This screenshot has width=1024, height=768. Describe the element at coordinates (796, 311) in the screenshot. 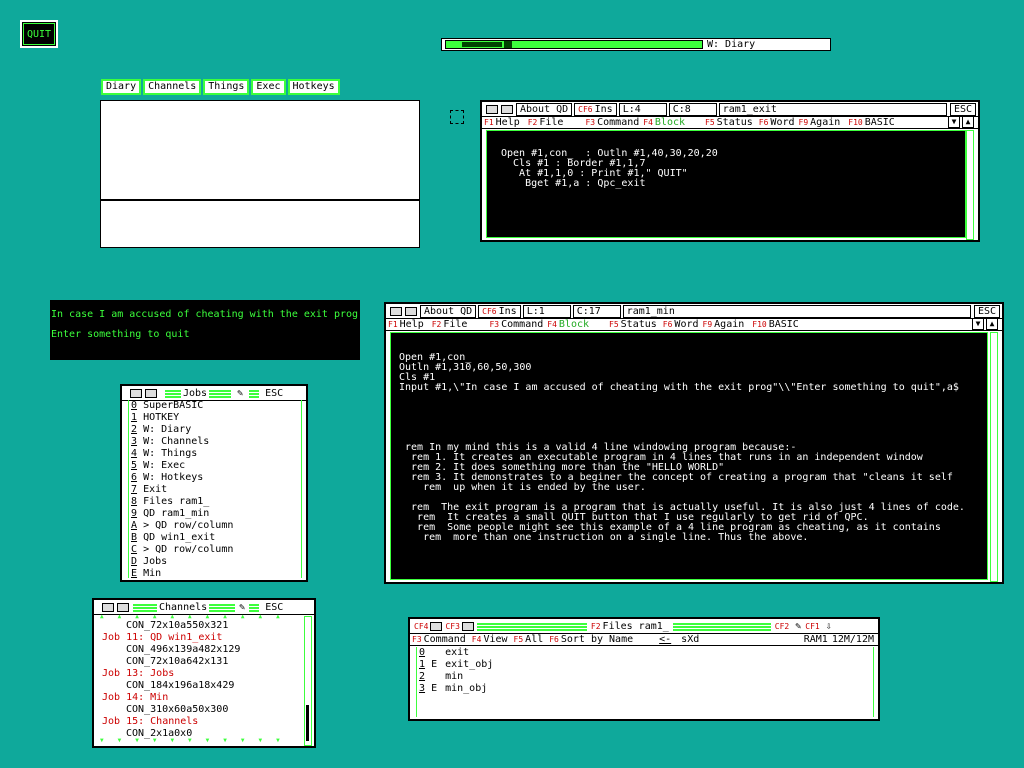

I see `filename-field: ram1_min` at that location.